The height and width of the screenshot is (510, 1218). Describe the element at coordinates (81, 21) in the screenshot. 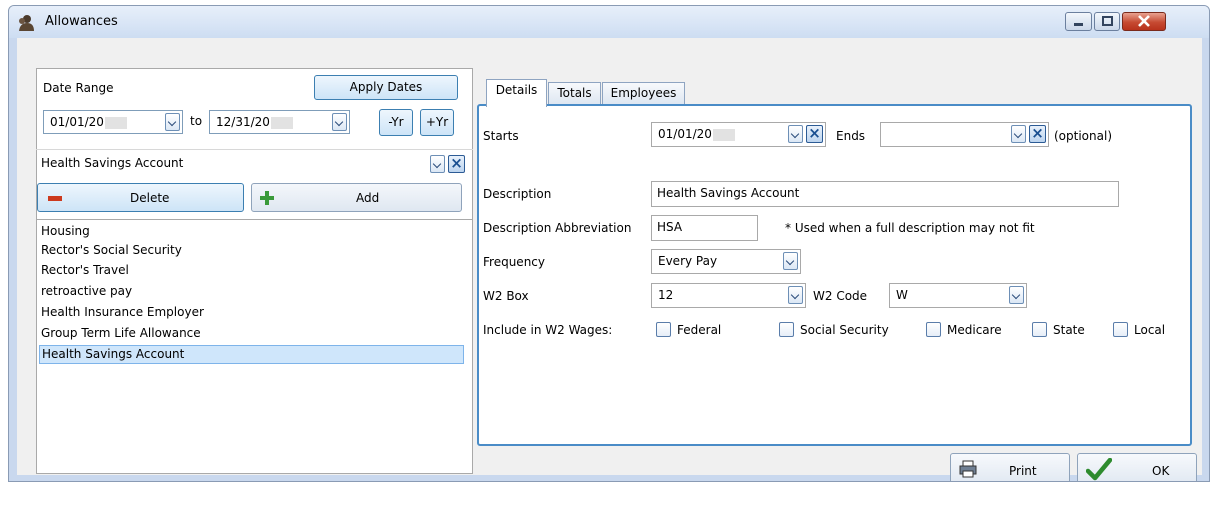

I see `window-title: Allowances` at that location.